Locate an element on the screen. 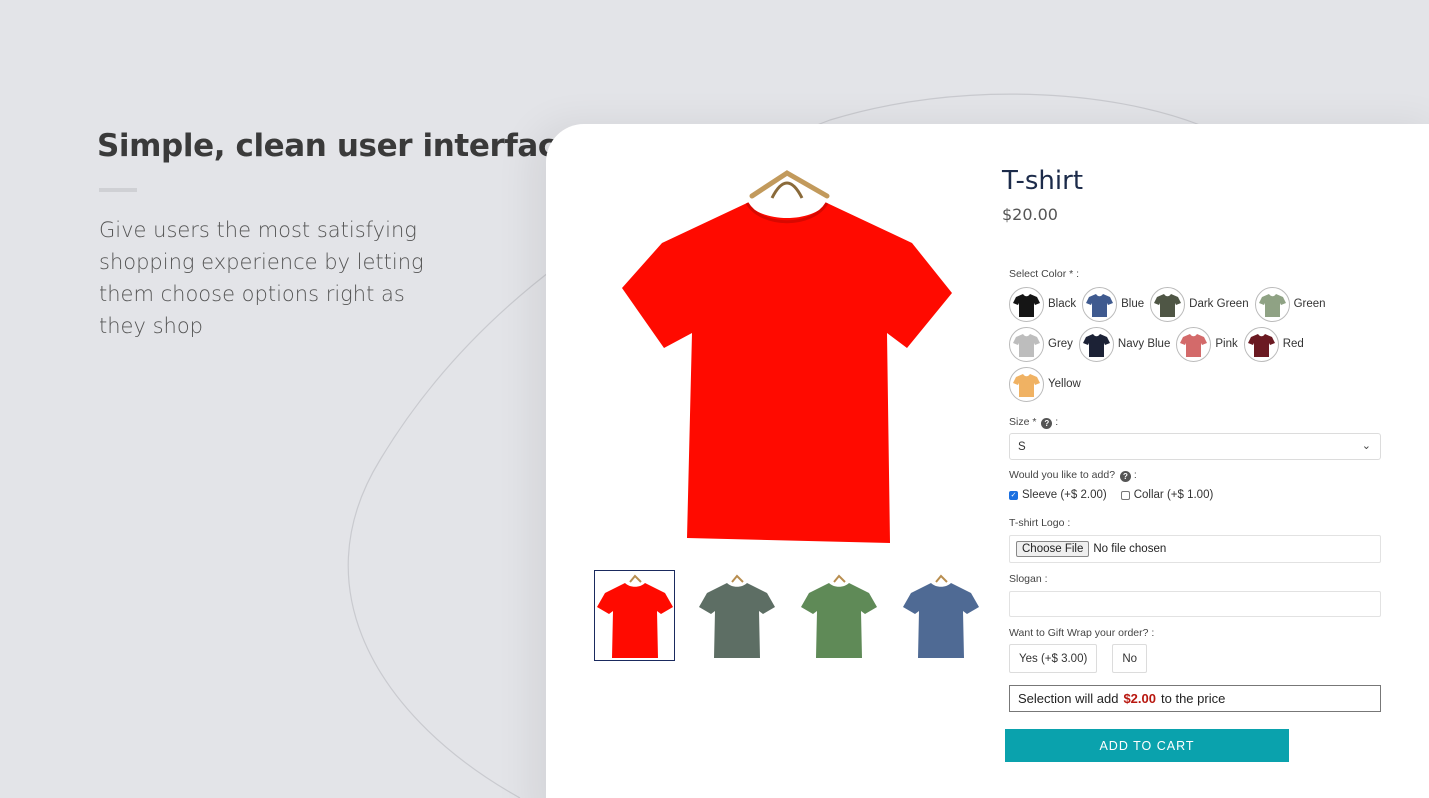 This screenshot has height=798, width=1429. swatch-pink: Pink is located at coordinates (1207, 344).